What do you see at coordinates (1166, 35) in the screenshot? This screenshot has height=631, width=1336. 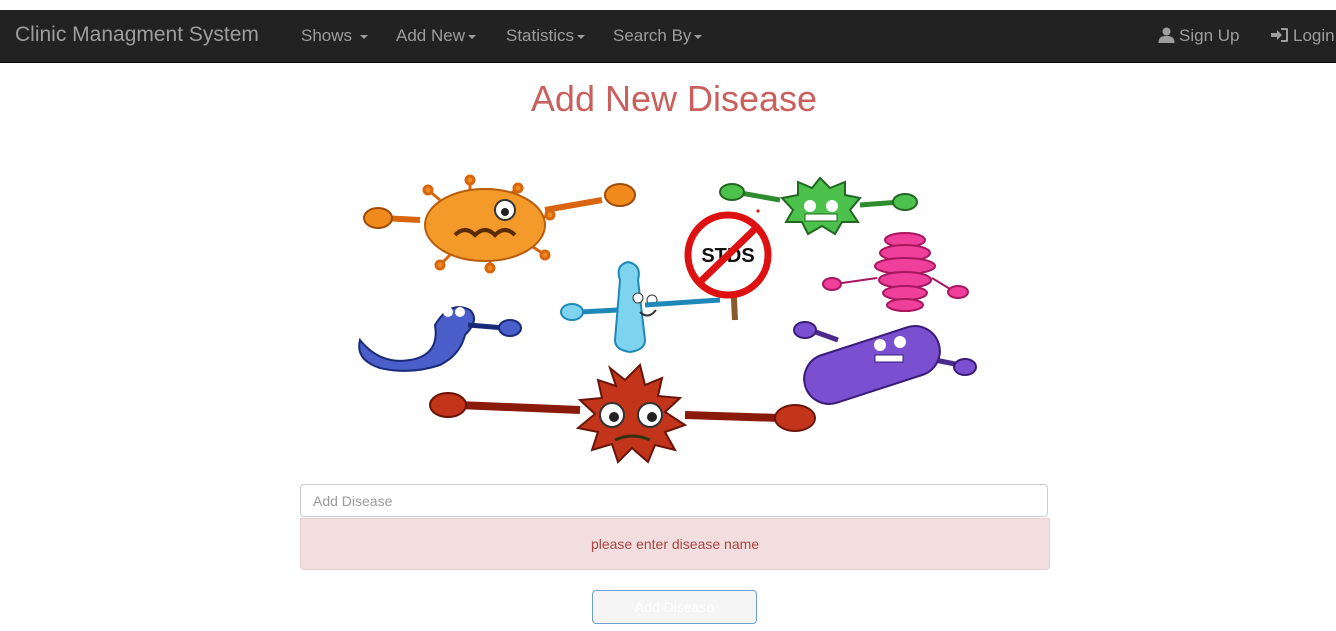 I see `user-icon` at bounding box center [1166, 35].